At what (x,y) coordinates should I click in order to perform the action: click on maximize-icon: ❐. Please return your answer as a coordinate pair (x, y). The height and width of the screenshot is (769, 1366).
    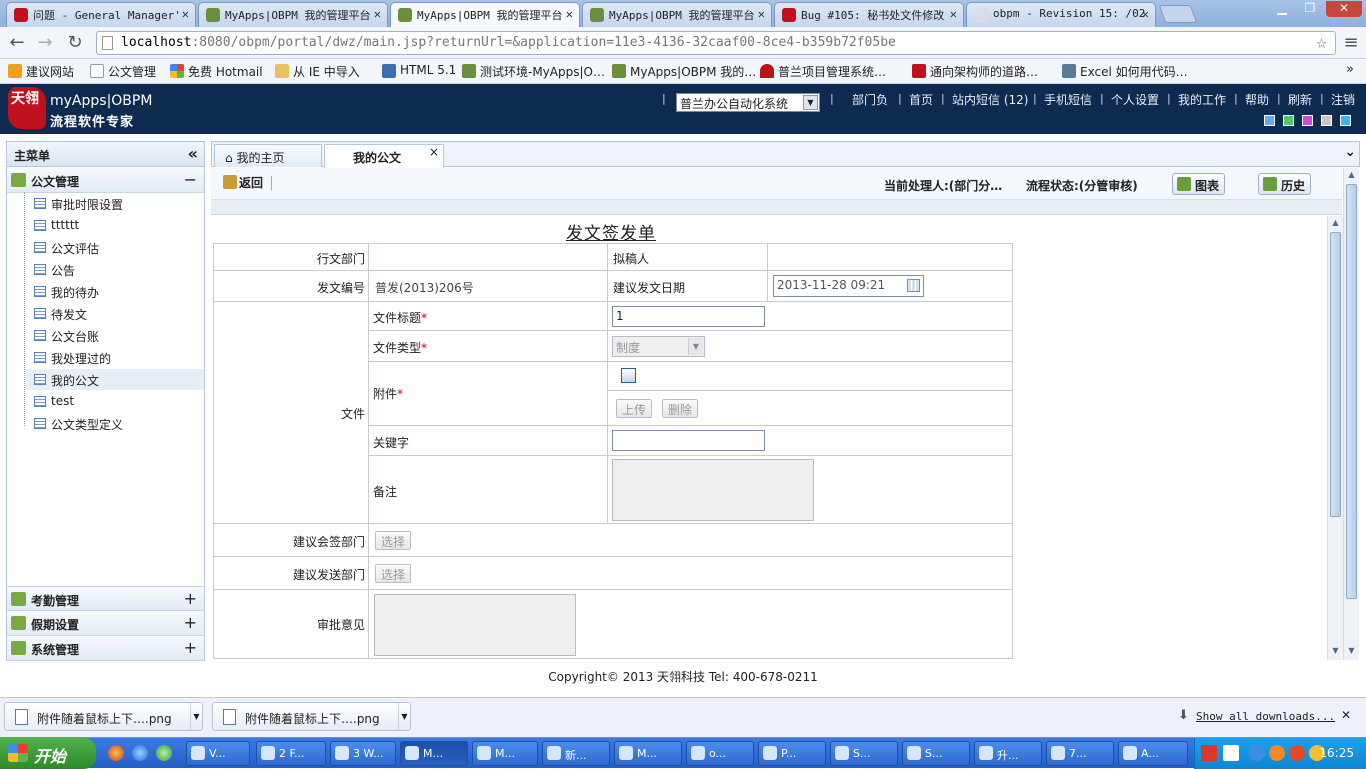
    Looking at the image, I should click on (1310, 9).